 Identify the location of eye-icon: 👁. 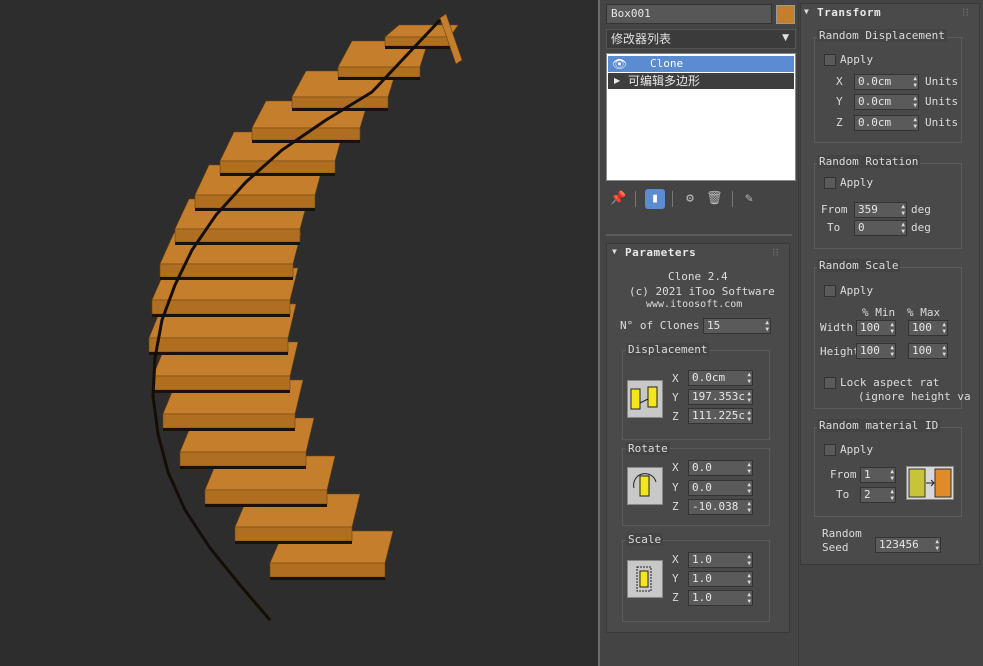
(619, 64).